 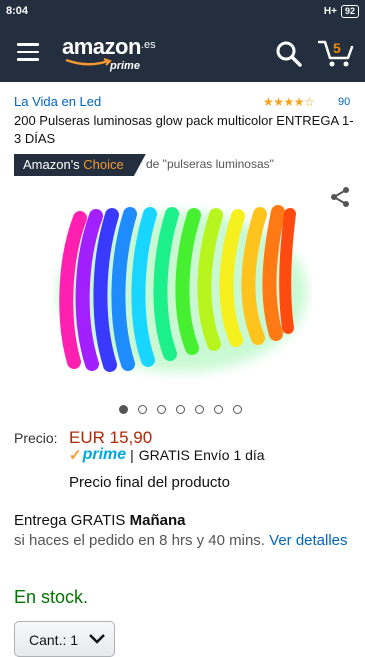 I want to click on quantity-value: 1, so click(x=74, y=640).